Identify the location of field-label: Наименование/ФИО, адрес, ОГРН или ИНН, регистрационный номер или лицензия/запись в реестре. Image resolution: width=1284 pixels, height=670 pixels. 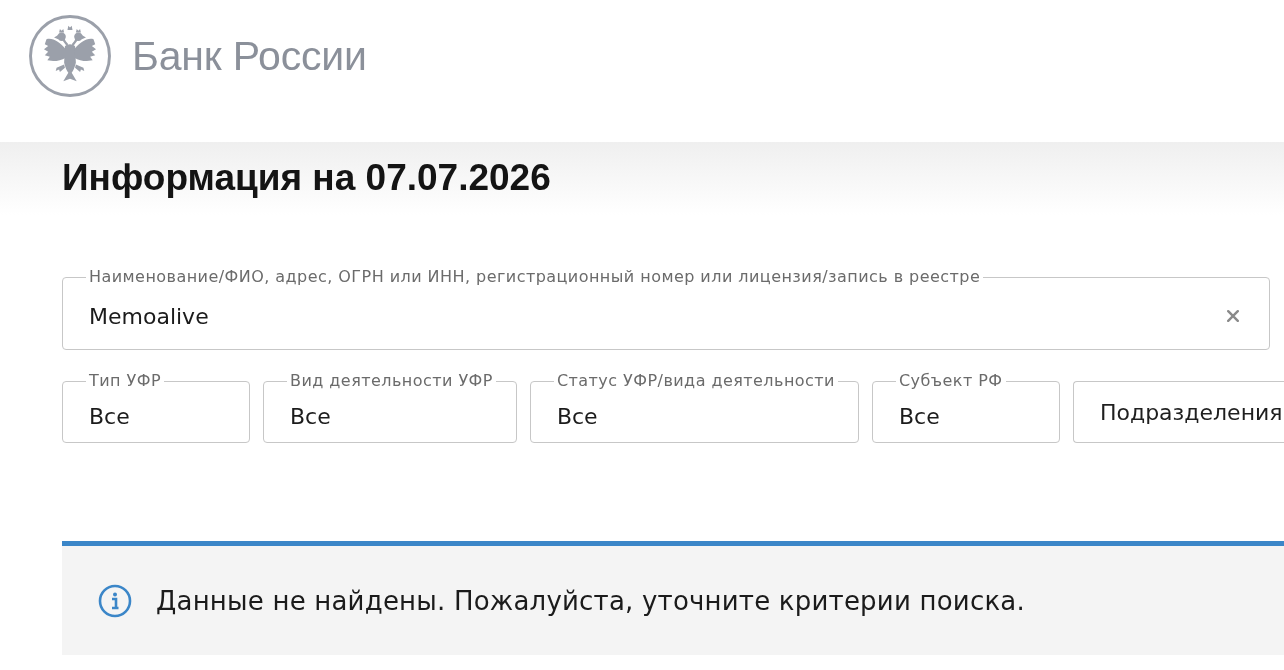
(535, 277).